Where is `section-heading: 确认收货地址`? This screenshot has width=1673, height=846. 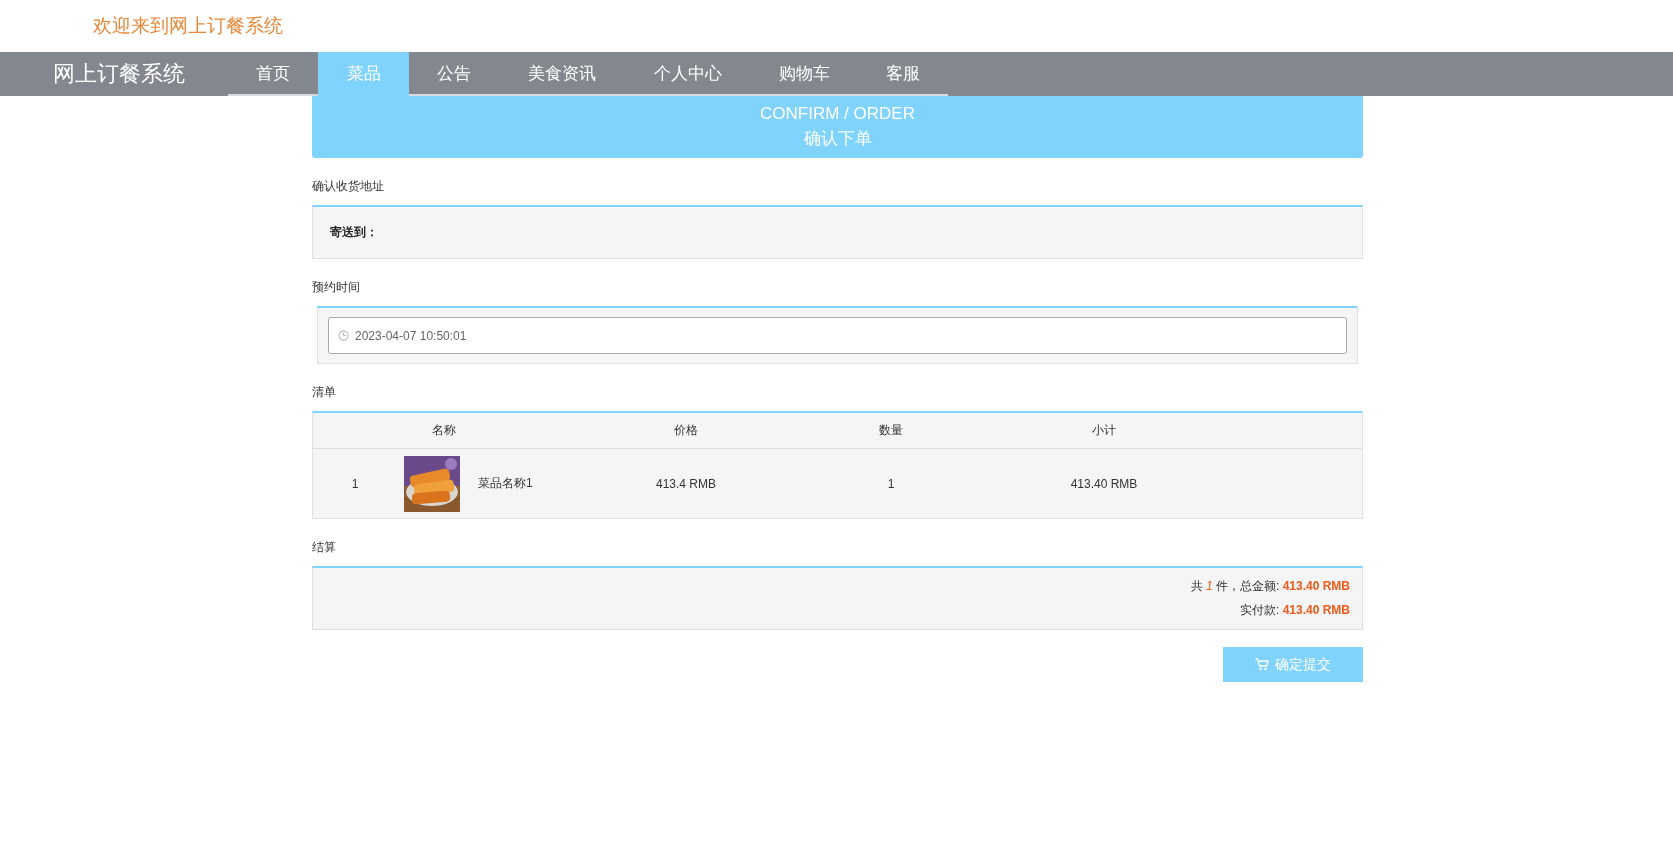
section-heading: 确认收货地址 is located at coordinates (348, 186).